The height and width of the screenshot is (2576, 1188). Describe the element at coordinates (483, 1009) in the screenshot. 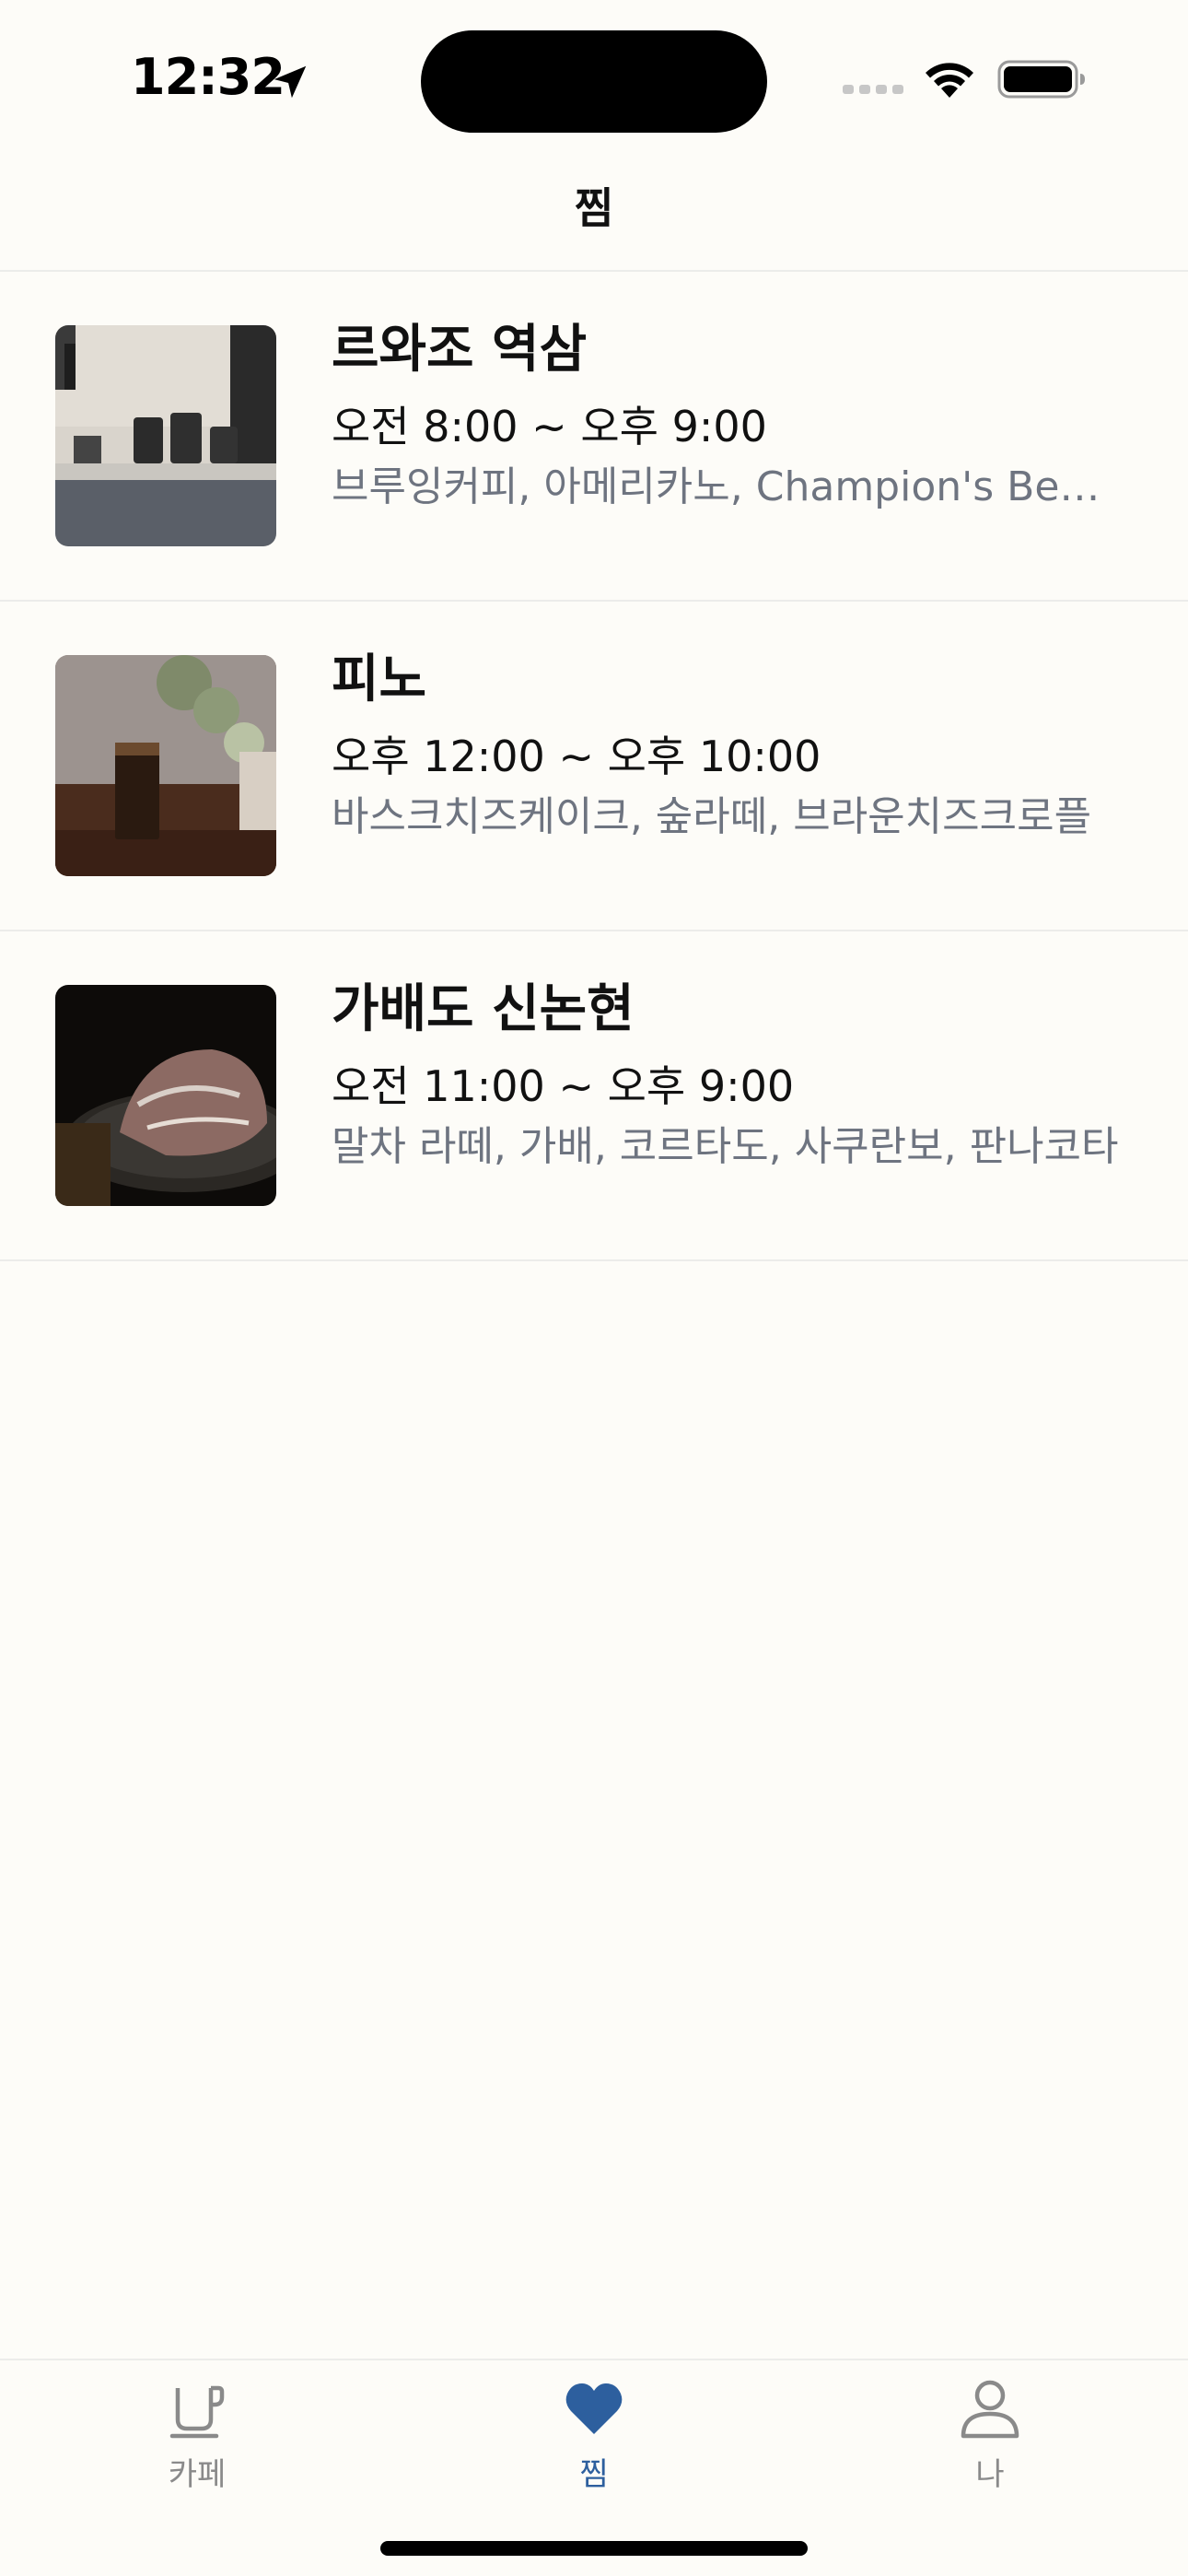

I see `cafe-name: 가배도 신논현` at that location.